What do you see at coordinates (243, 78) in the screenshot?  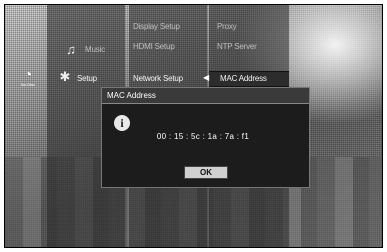 I see `option-item-mac-address: MAC Address` at bounding box center [243, 78].